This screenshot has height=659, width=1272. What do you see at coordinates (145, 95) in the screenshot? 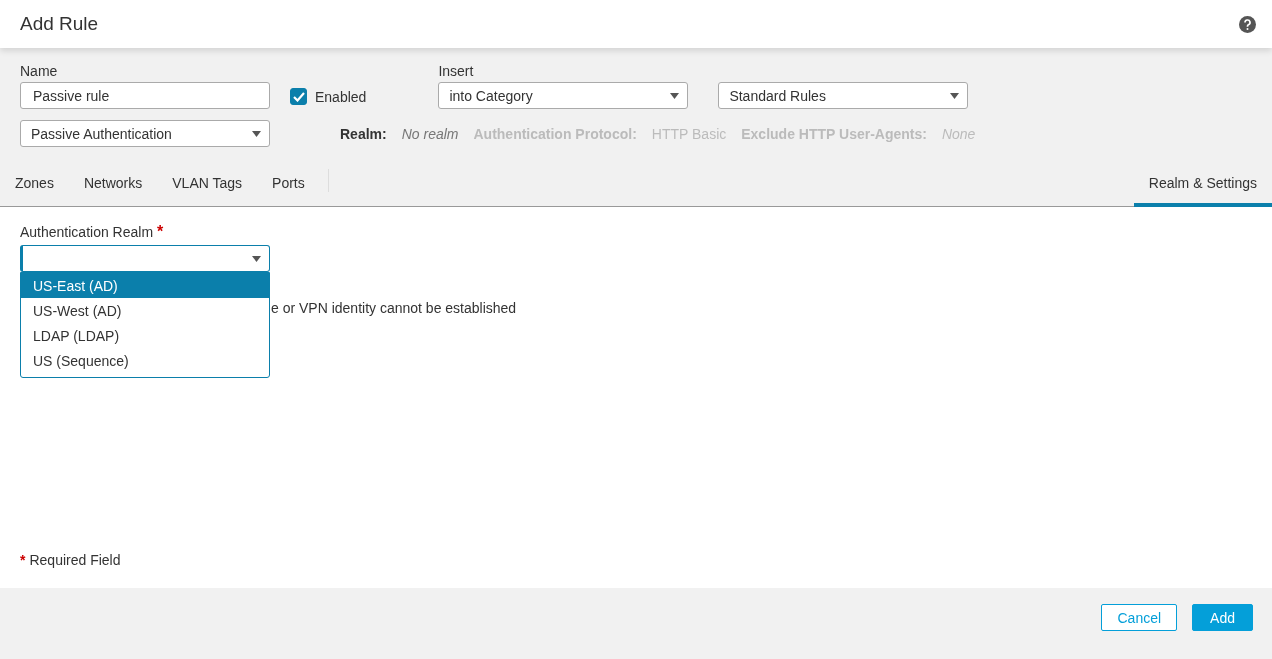
I see `name-input: Passive rule` at bounding box center [145, 95].